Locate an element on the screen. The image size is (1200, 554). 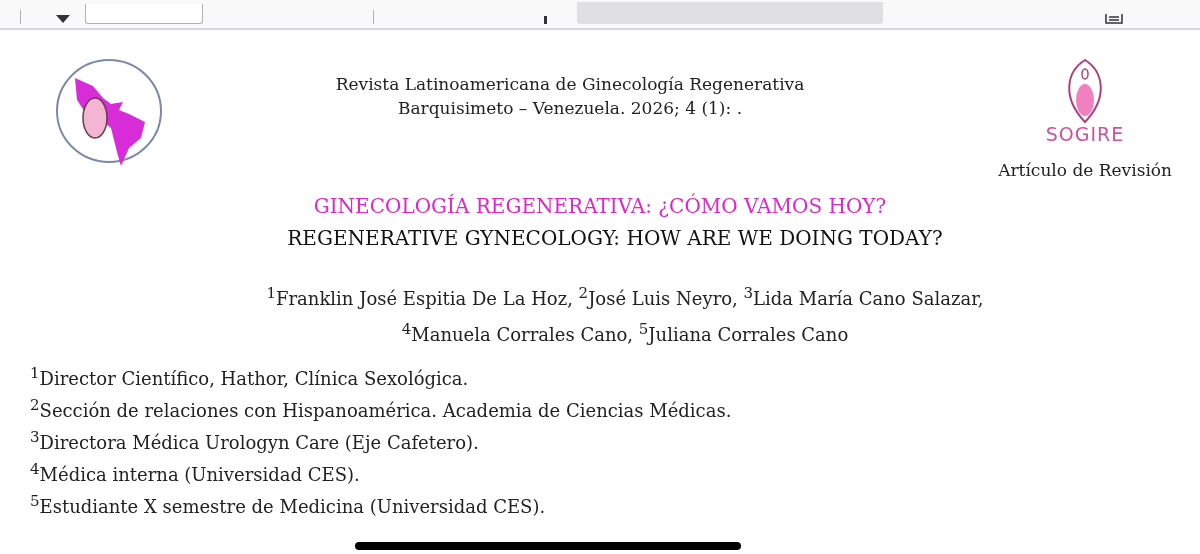
affiliation: $^{2}$Sección de relaciones con Hispanoamérica. Academia de Ciencias Médicas. is located at coordinates (381, 409).